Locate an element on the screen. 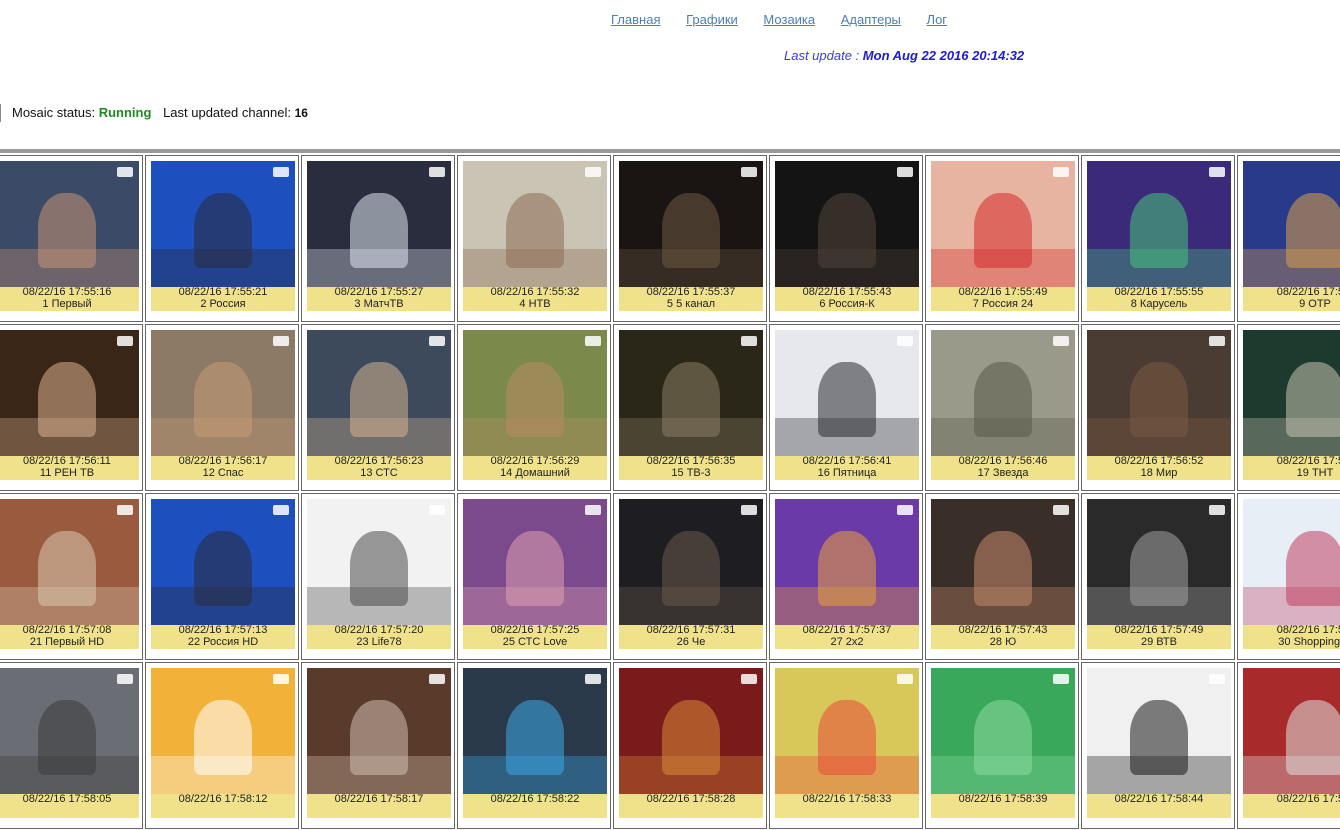 The height and width of the screenshot is (830, 1340). channel-cell: 08/22/16 17:58: is located at coordinates (1288, 745).